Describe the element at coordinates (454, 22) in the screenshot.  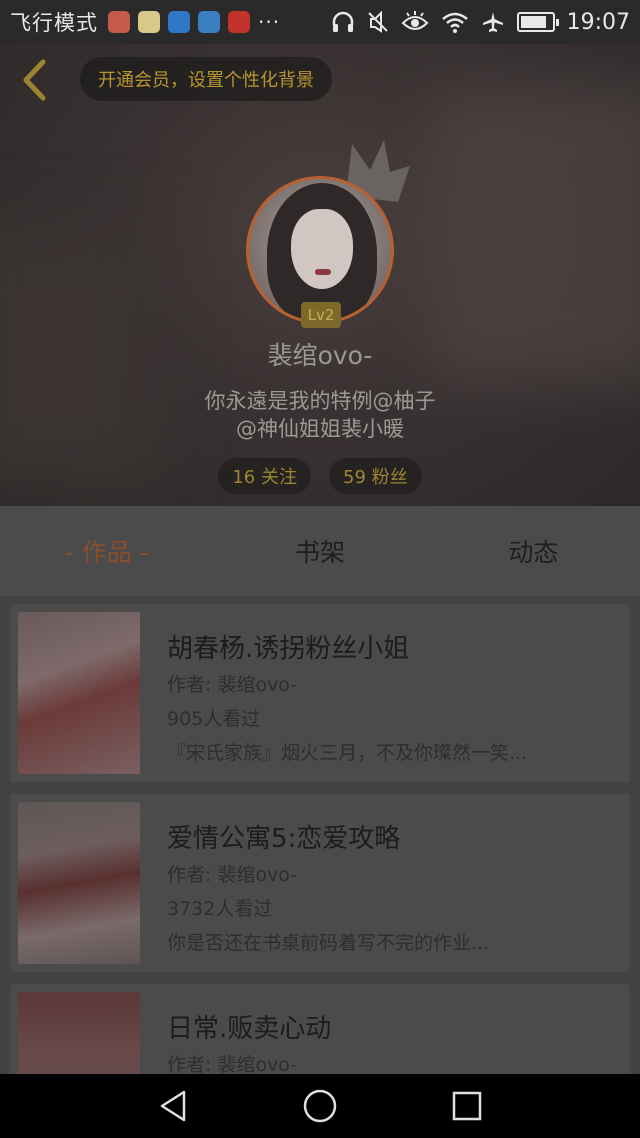
I see `wifi-icon` at that location.